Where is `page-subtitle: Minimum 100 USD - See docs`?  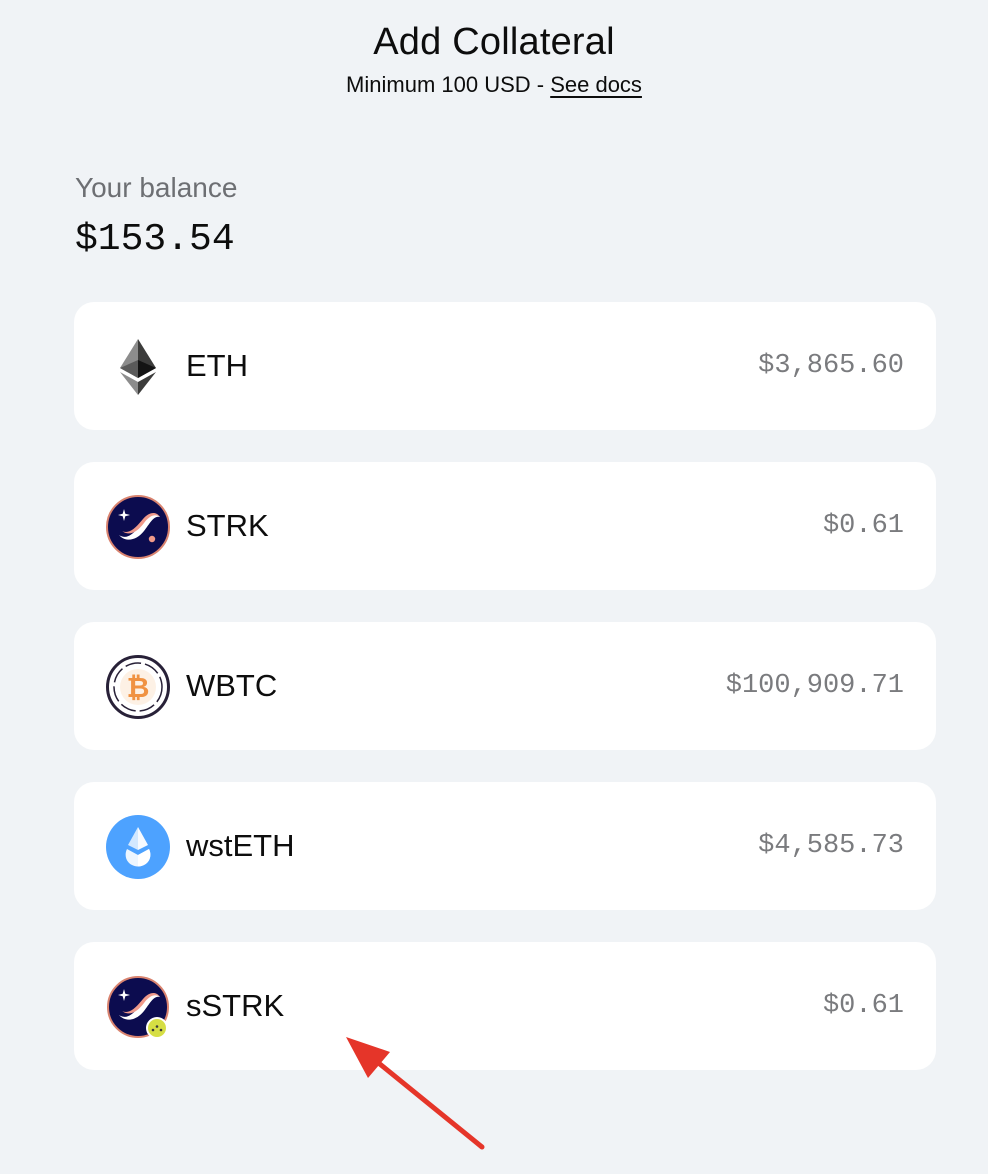
page-subtitle: Minimum 100 USD - See docs is located at coordinates (494, 85).